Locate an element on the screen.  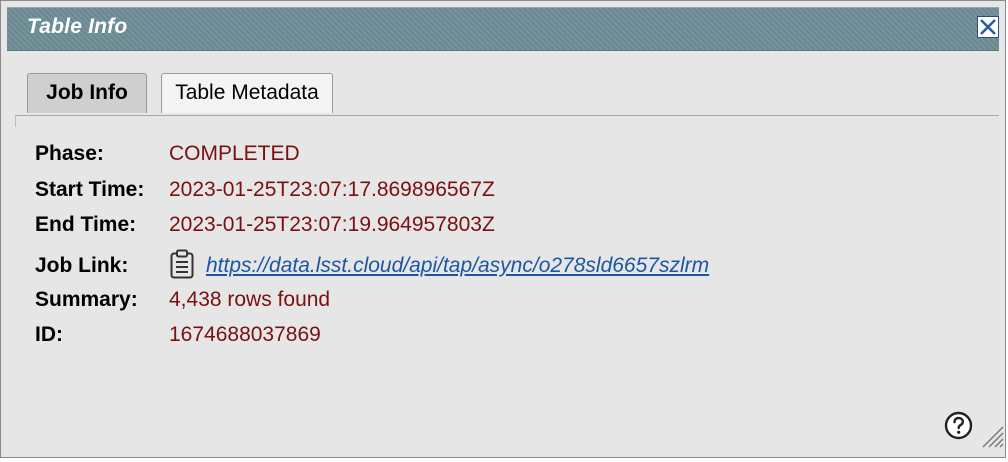
summary-value: 4,438 rows found is located at coordinates (250, 299).